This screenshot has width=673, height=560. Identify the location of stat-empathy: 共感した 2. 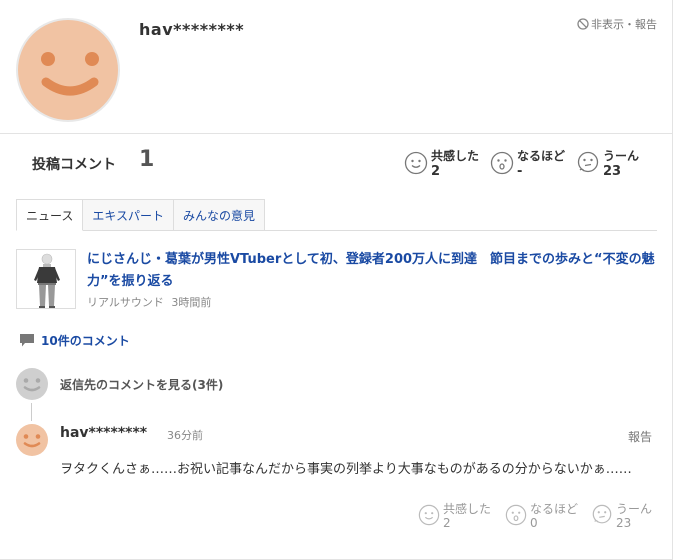
(441, 164).